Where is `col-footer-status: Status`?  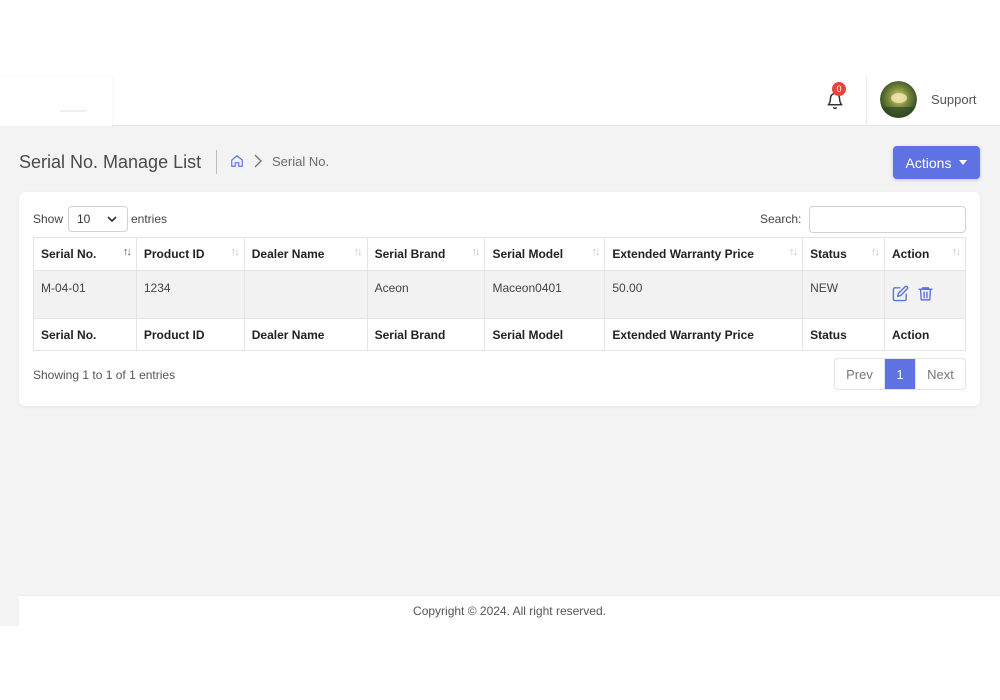 col-footer-status: Status is located at coordinates (844, 334).